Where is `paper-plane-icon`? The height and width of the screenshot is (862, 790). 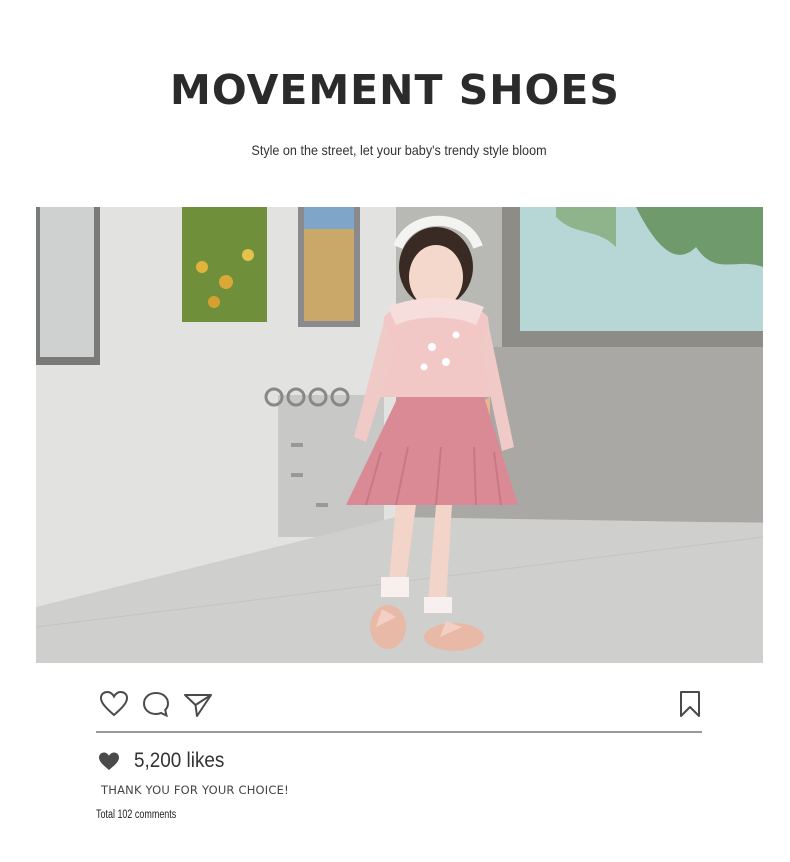 paper-plane-icon is located at coordinates (198, 704).